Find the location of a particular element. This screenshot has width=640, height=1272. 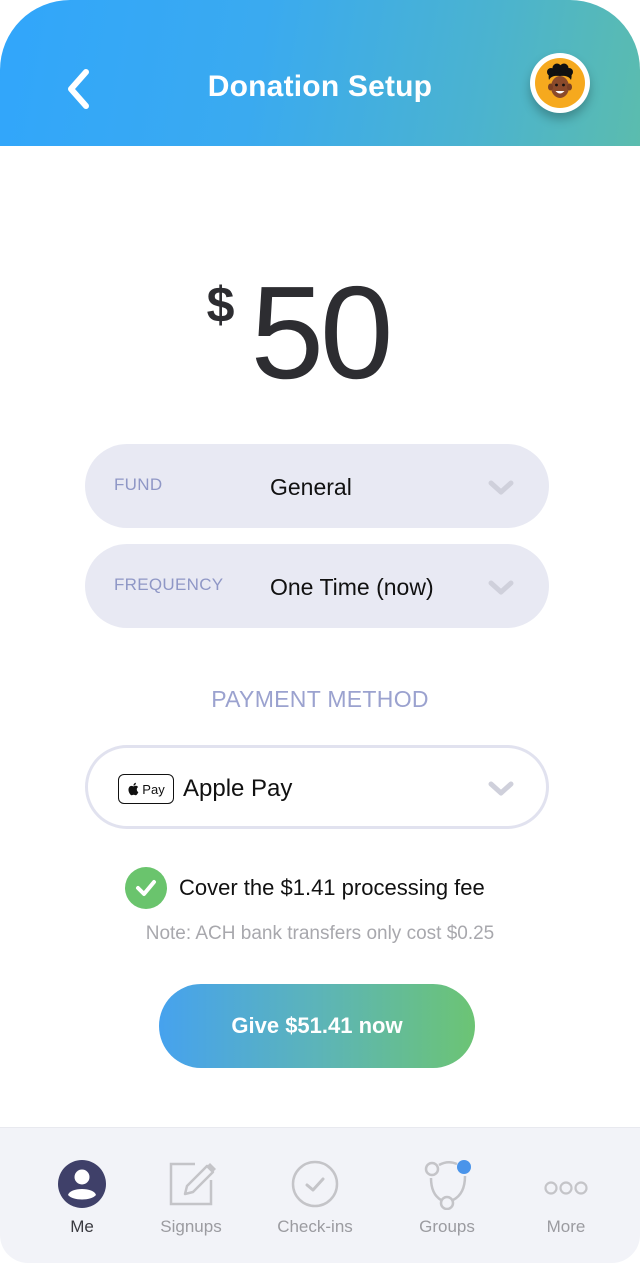

fund-label: FUND is located at coordinates (138, 484).